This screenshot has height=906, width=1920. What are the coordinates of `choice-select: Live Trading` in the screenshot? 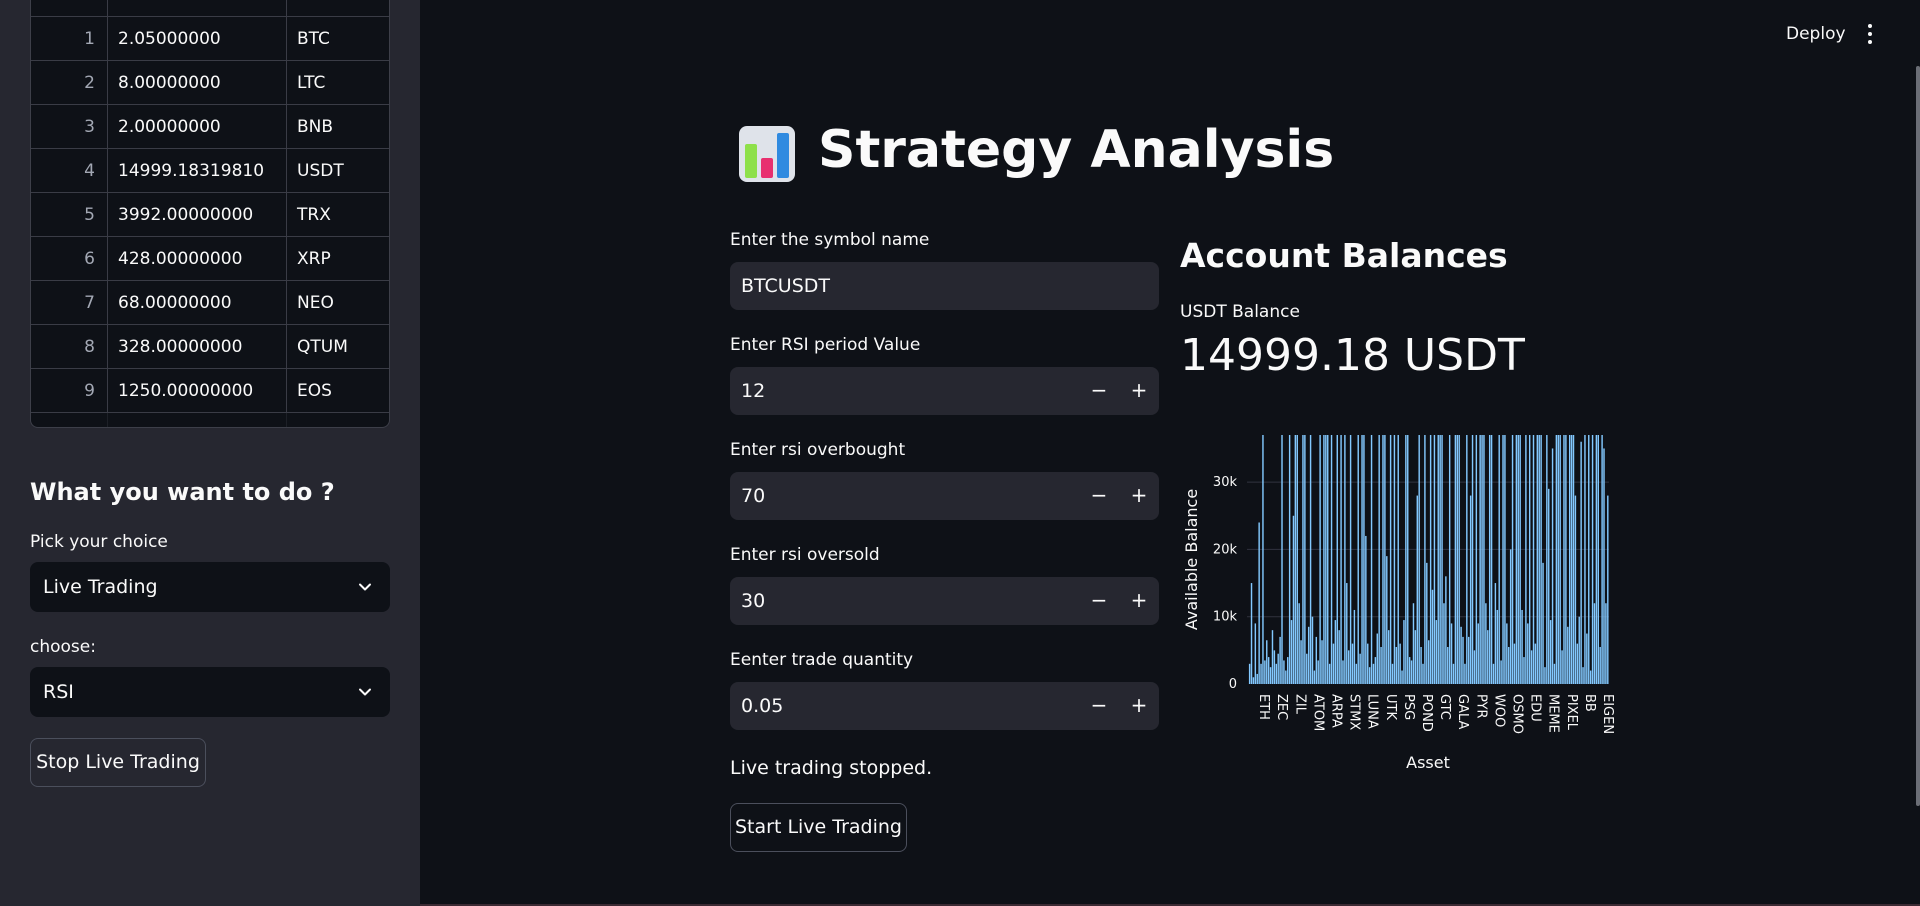 It's located at (210, 587).